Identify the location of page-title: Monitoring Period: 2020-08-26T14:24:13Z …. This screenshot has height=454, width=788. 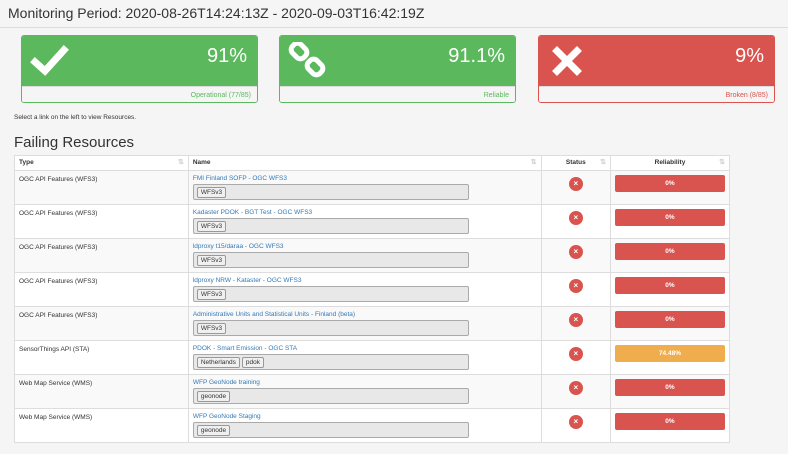
(216, 13).